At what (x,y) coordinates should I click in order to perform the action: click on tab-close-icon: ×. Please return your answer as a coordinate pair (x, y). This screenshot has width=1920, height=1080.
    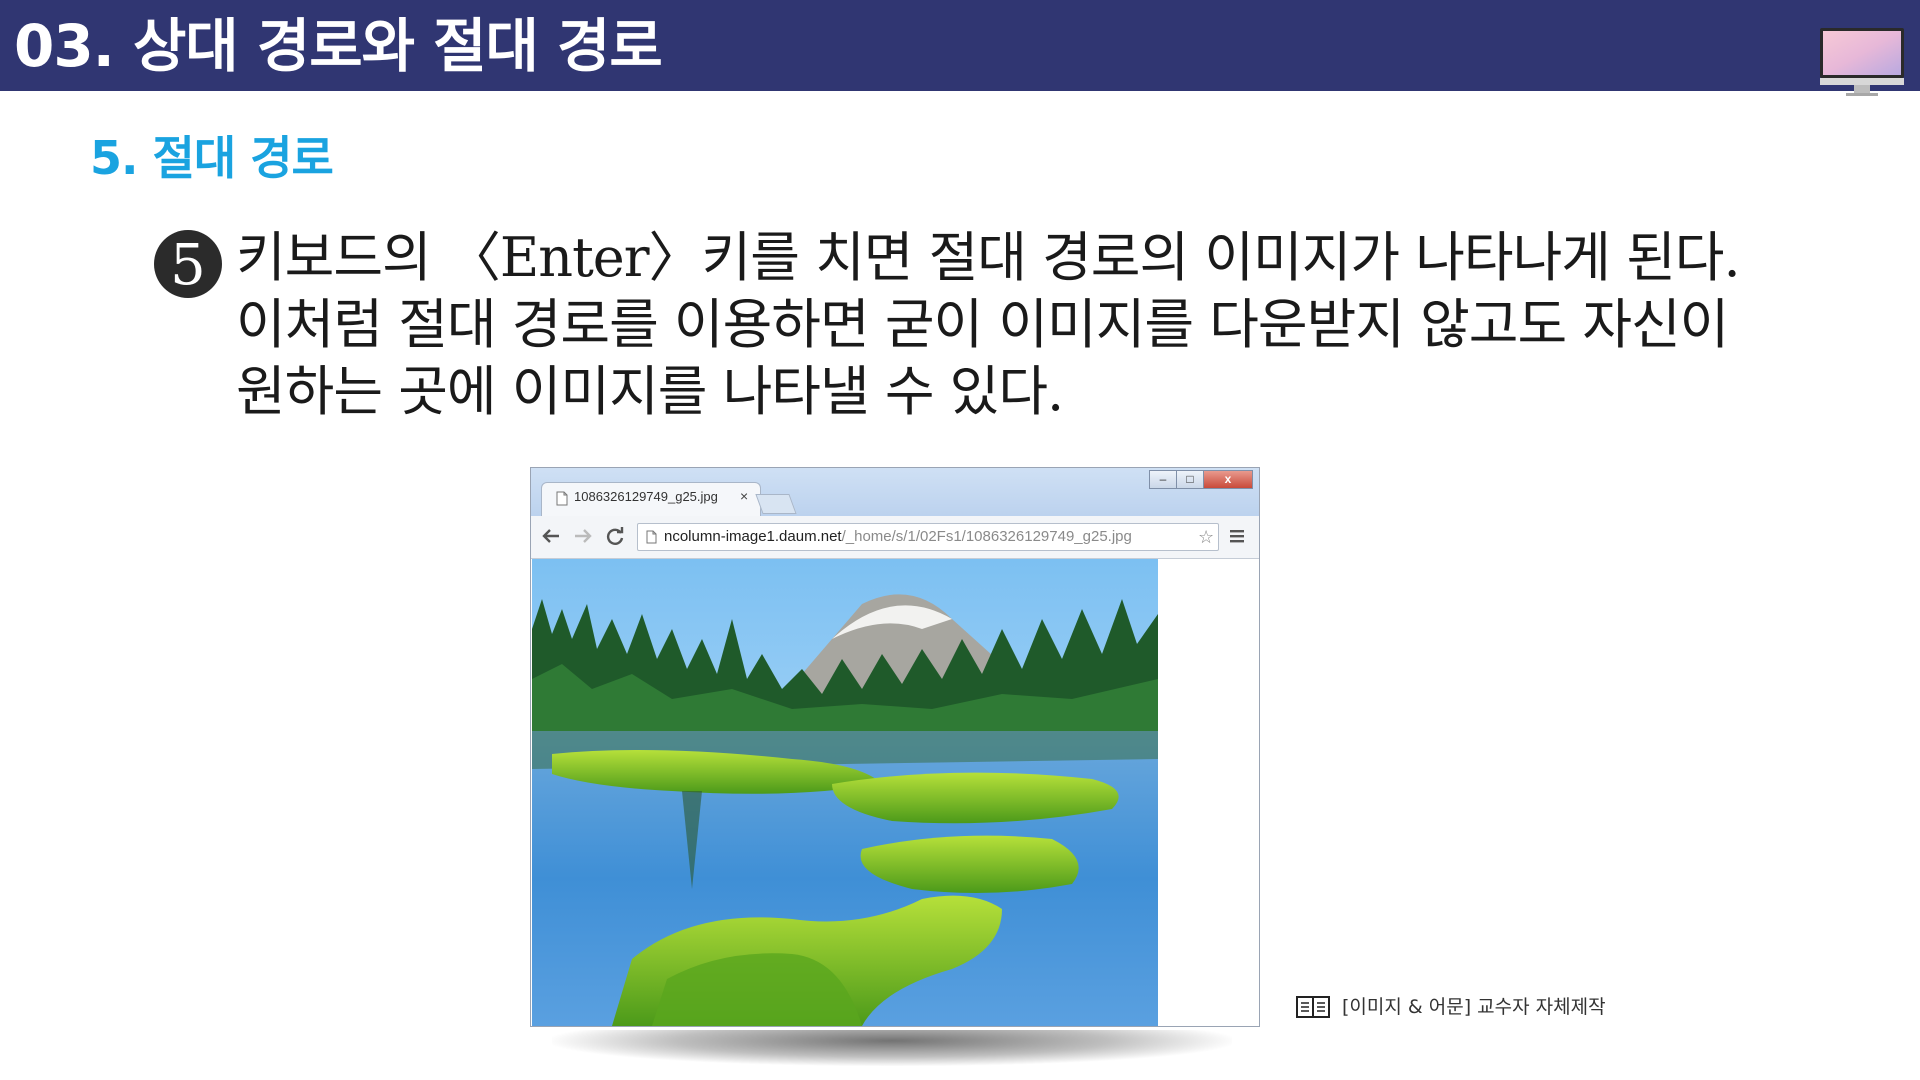
    Looking at the image, I should click on (744, 496).